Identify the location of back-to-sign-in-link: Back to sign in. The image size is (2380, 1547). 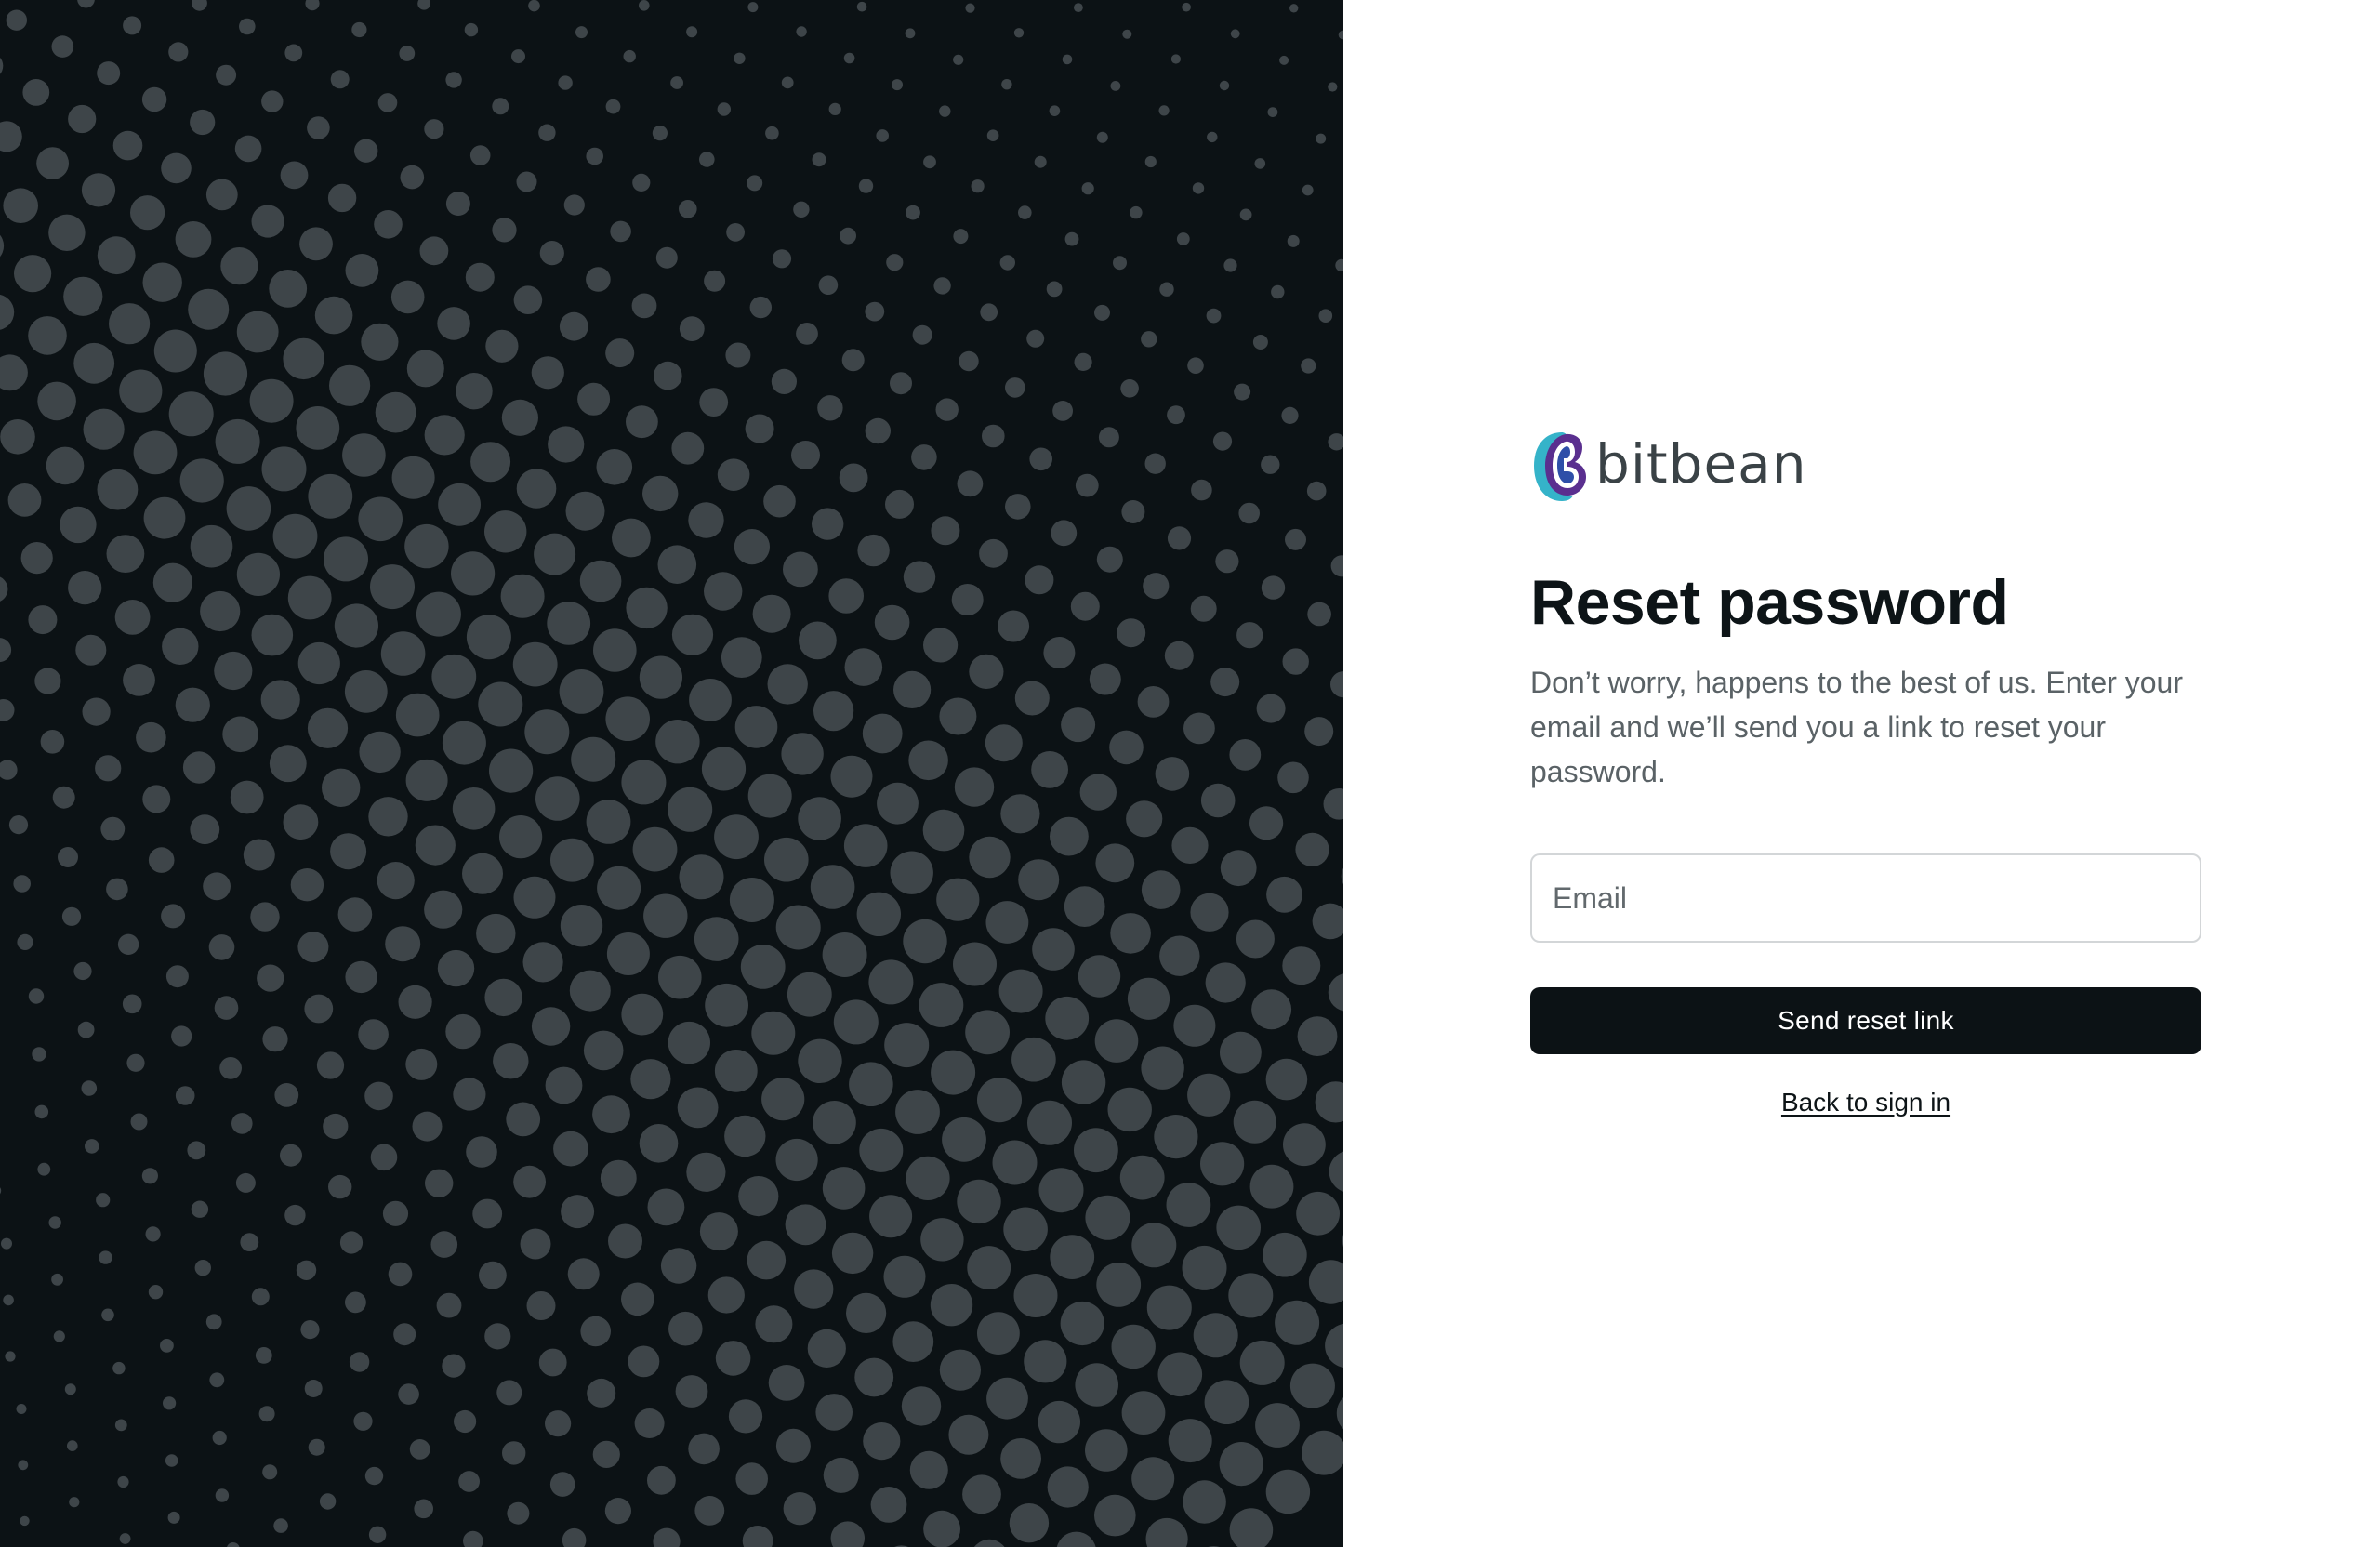
(1866, 1102).